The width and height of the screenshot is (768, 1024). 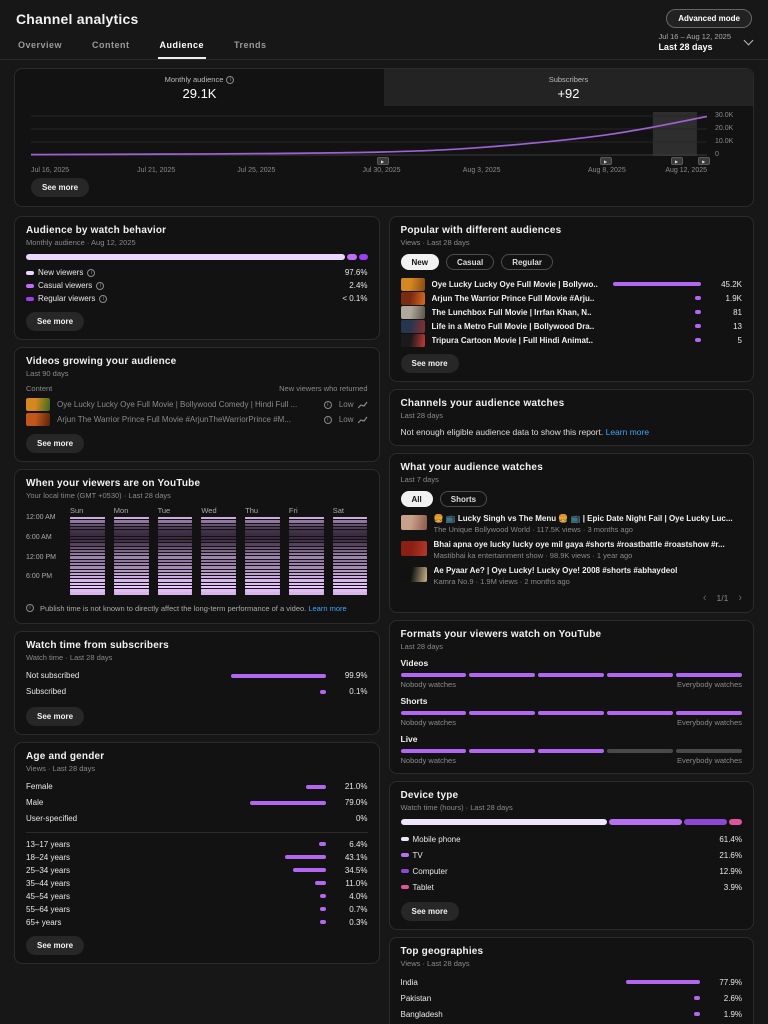 I want to click on tab-trends: Trends, so click(x=250, y=45).